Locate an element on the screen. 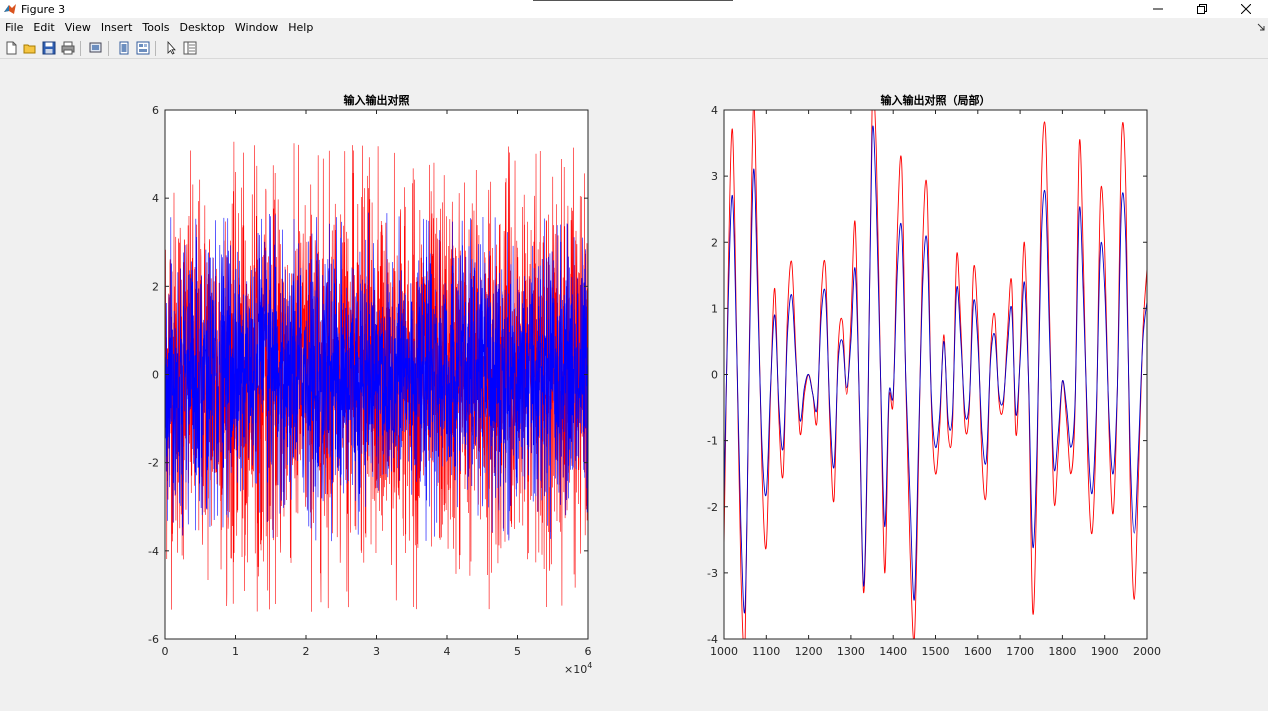  axes-right-xtick-label: 1300 is located at coordinates (851, 651).